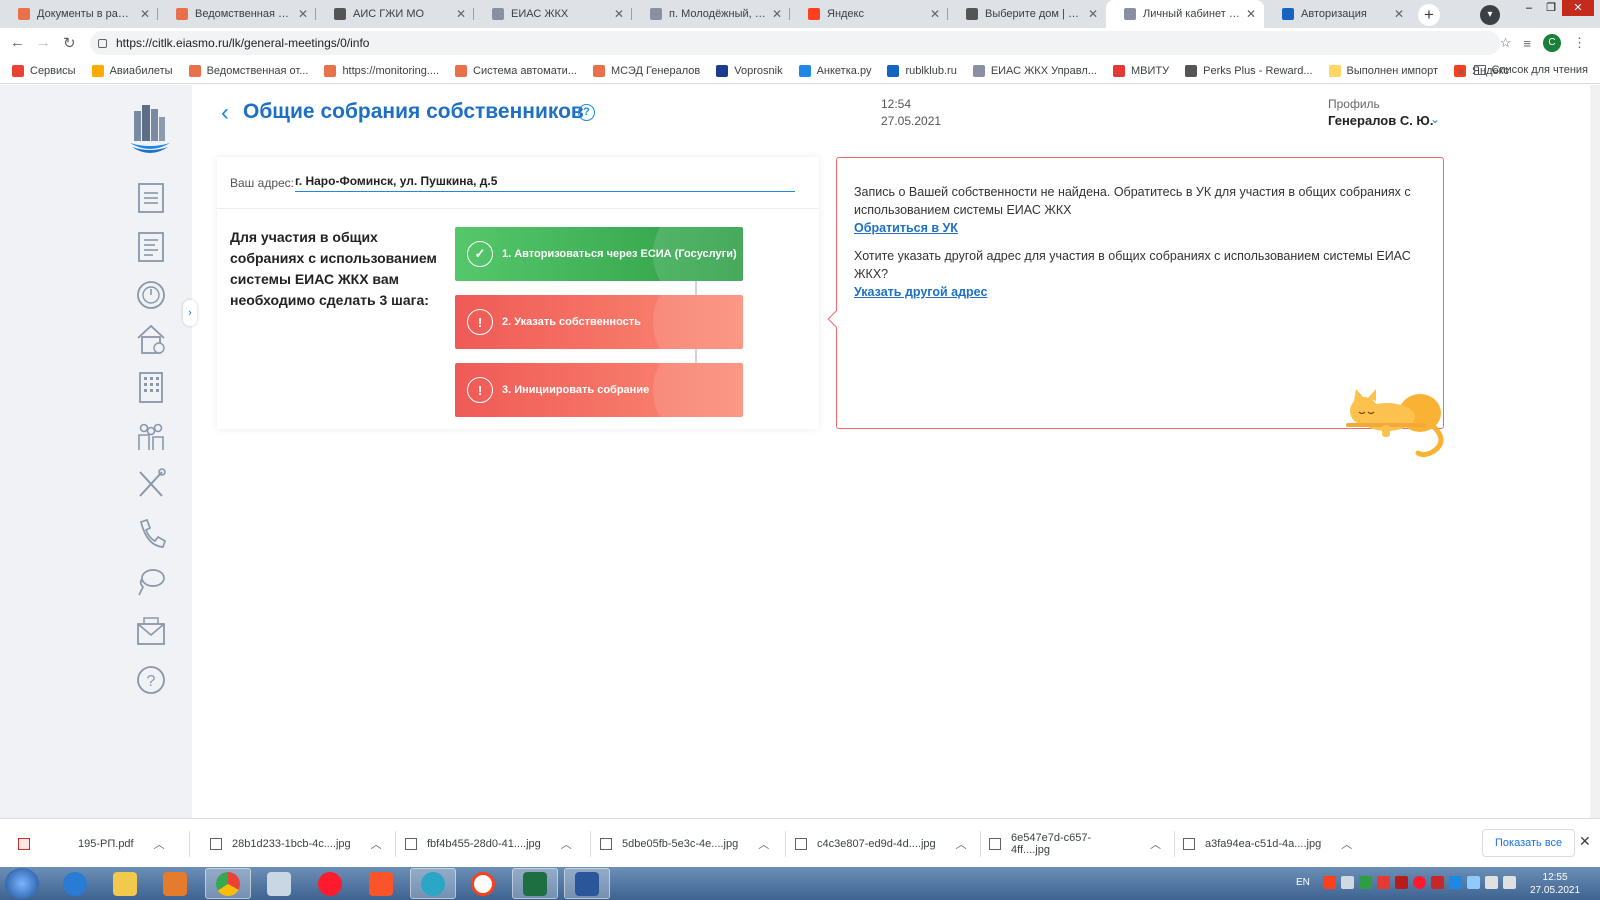 The height and width of the screenshot is (900, 1600). What do you see at coordinates (303, 843) in the screenshot?
I see `download-item: 28b1d233-1bcb-4c....jpg ︿` at bounding box center [303, 843].